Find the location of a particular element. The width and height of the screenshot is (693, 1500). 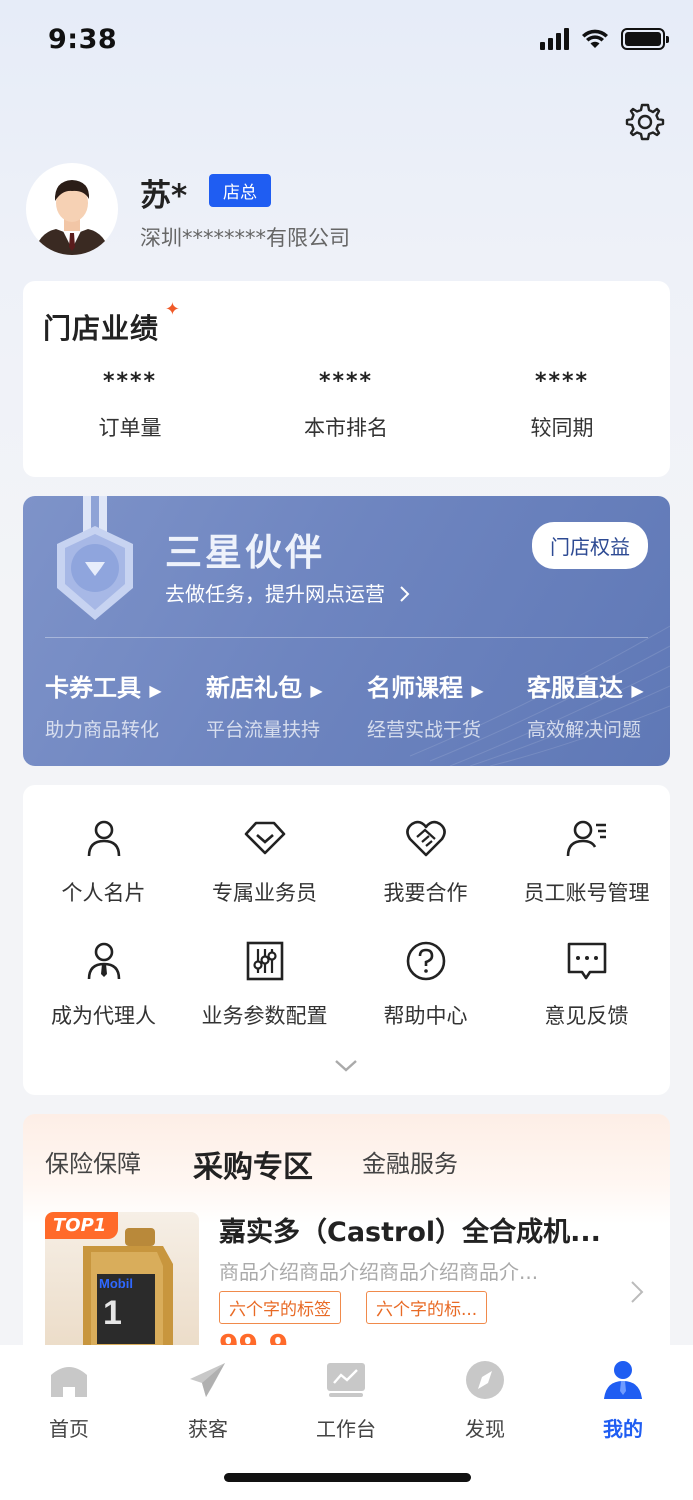

tool-label: 个人名片 is located at coordinates (103, 893).